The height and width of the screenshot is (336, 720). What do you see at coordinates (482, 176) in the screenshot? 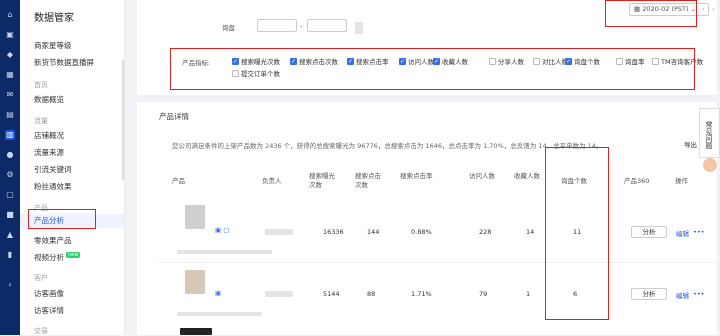
I see `col-visitors: 访问人数` at bounding box center [482, 176].